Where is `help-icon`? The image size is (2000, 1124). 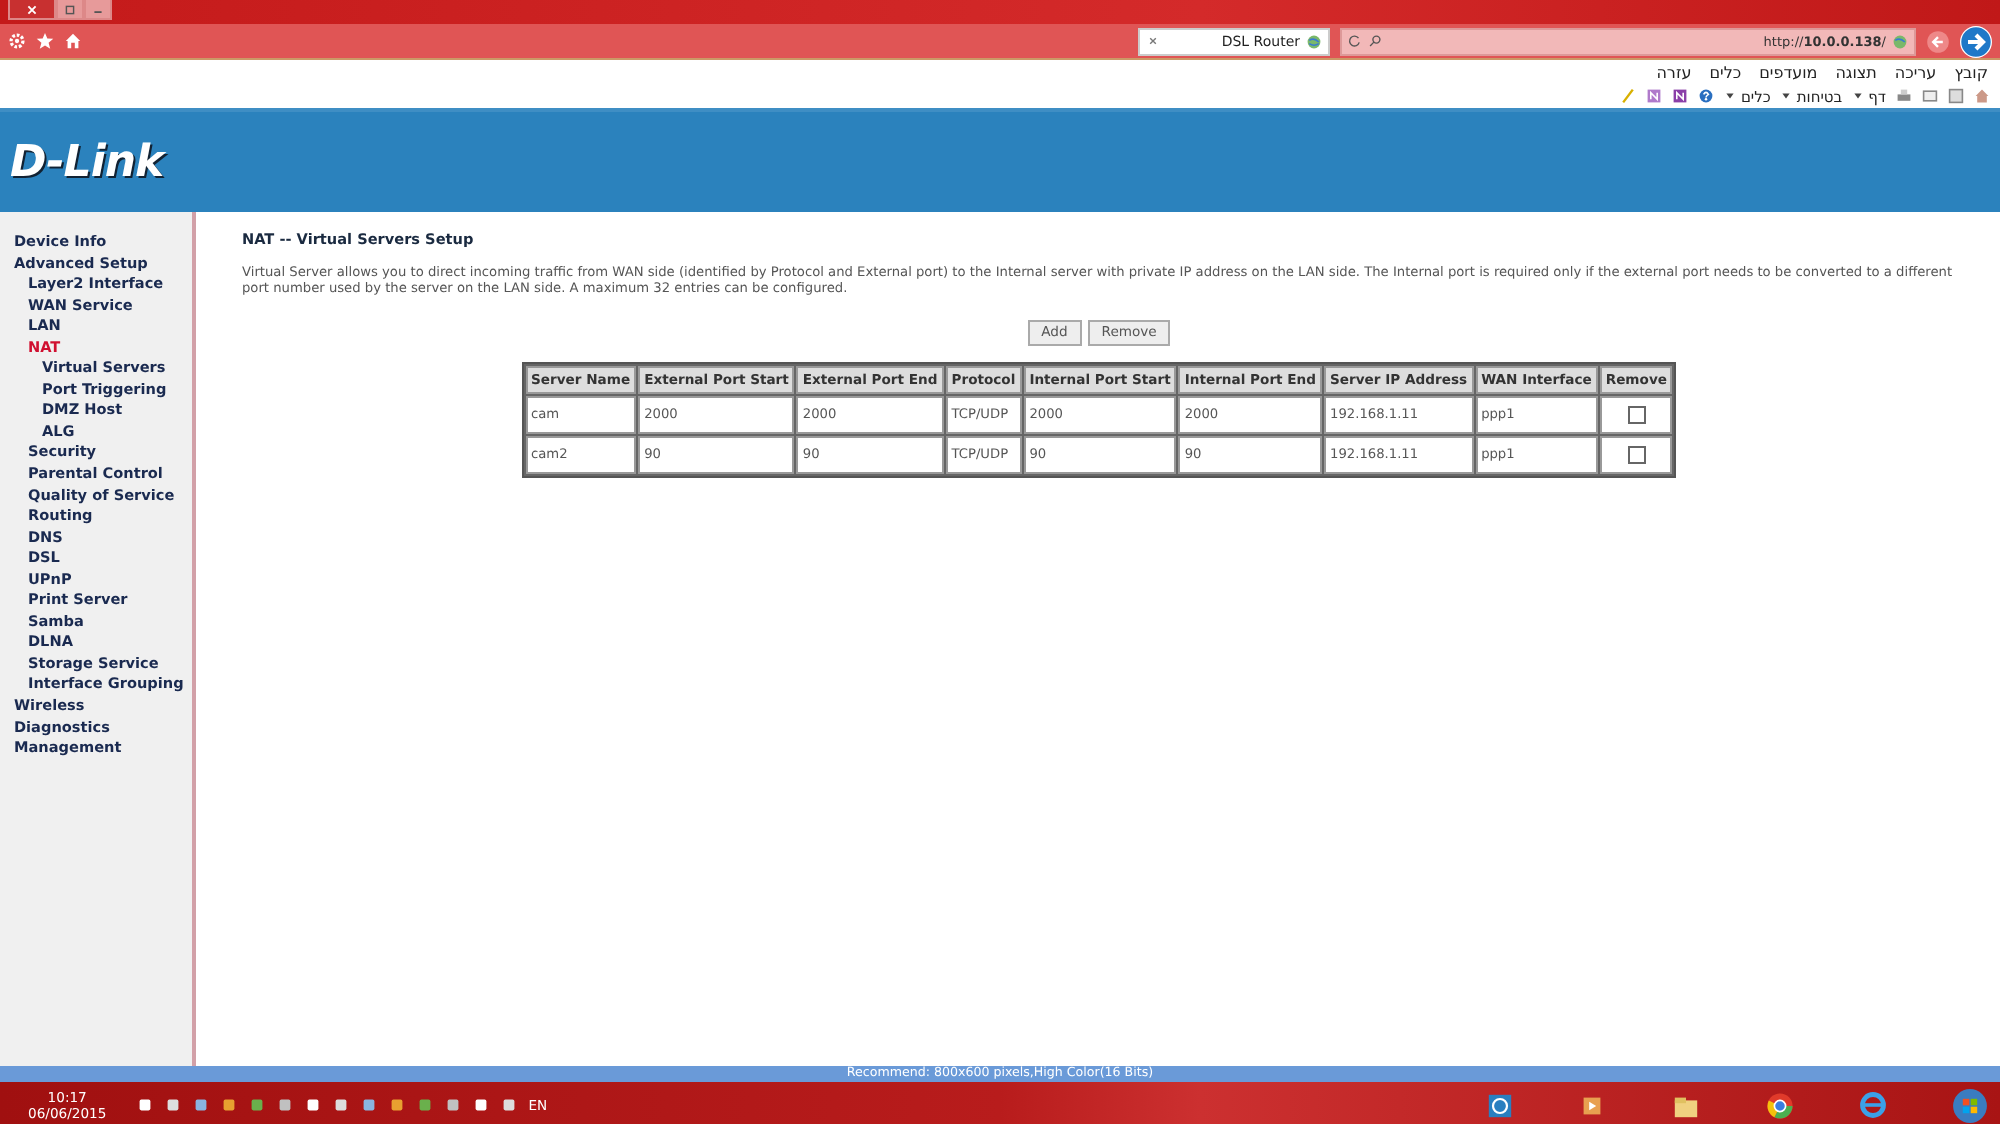 help-icon is located at coordinates (1706, 96).